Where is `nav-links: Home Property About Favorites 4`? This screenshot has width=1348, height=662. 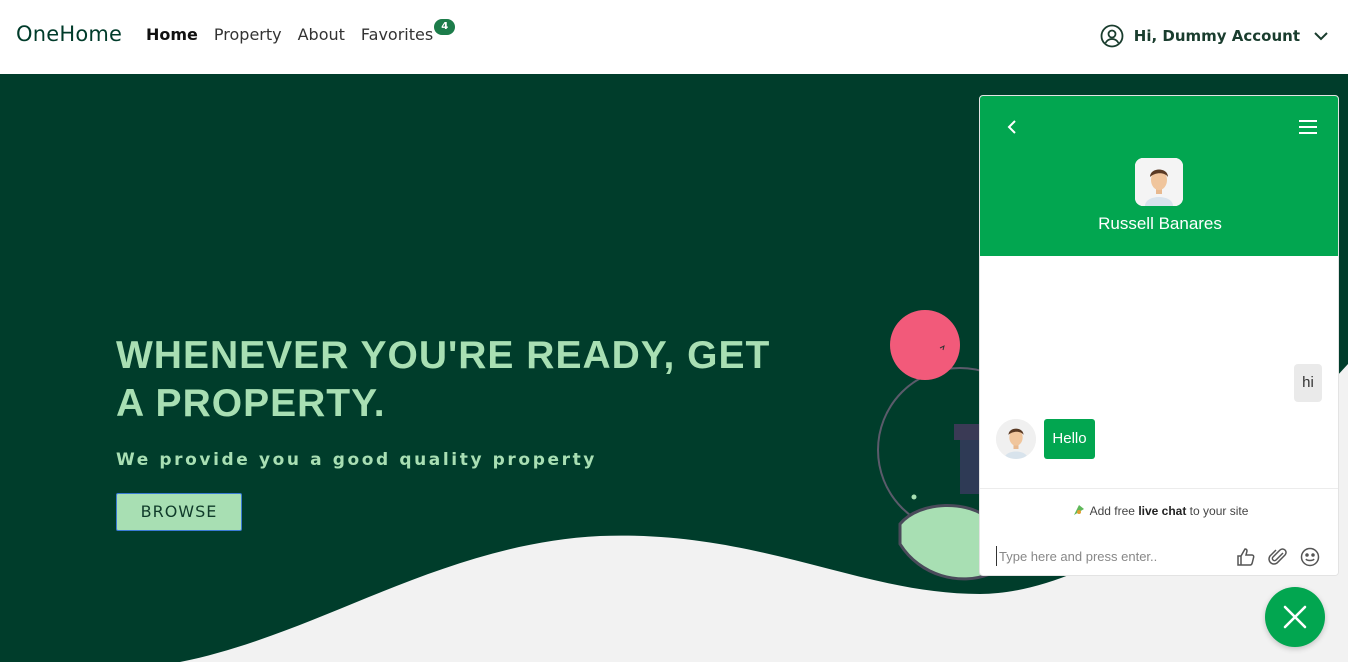
nav-links: Home Property About Favorites 4 is located at coordinates (301, 31).